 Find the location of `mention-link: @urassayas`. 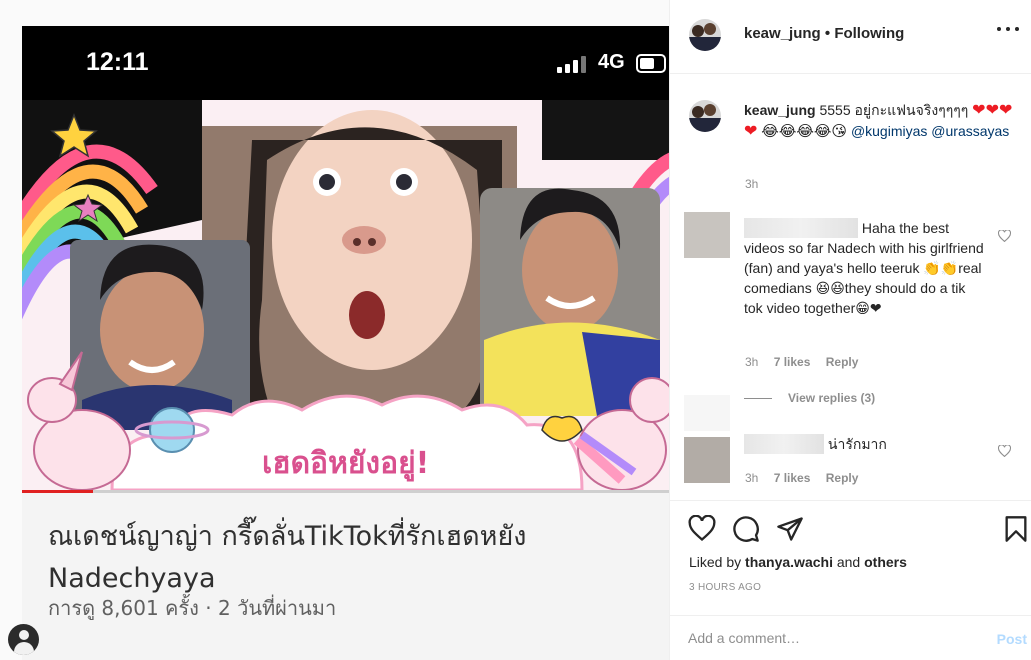

mention-link: @urassayas is located at coordinates (970, 131).